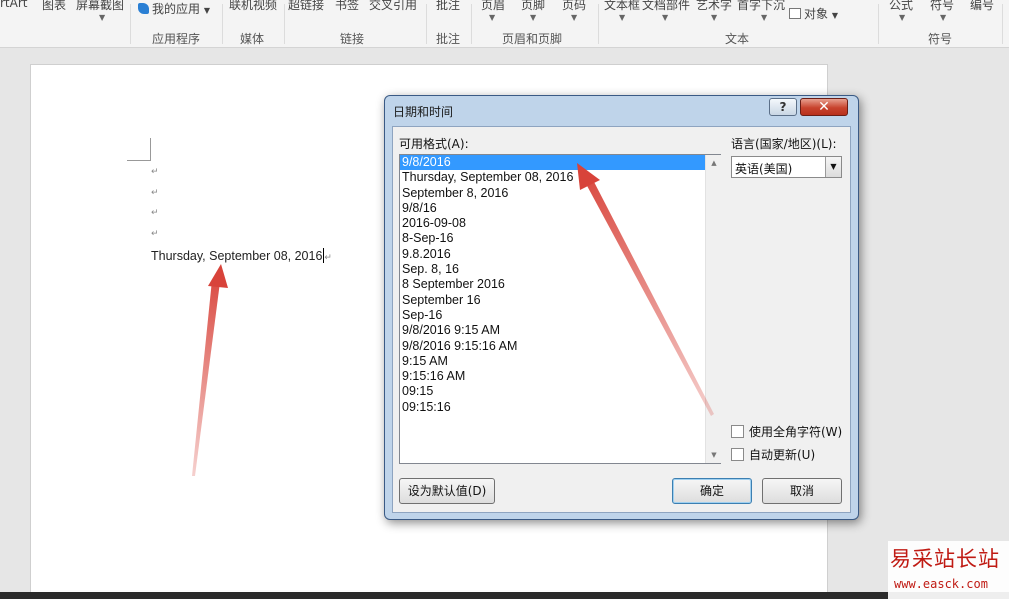  I want to click on group-label-media: 媒体, so click(252, 39).